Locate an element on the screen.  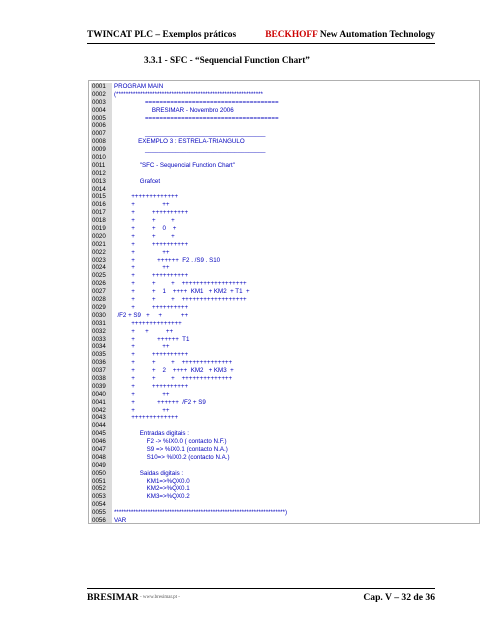
line-text: ++++++++++++++ is located at coordinates (148, 323).